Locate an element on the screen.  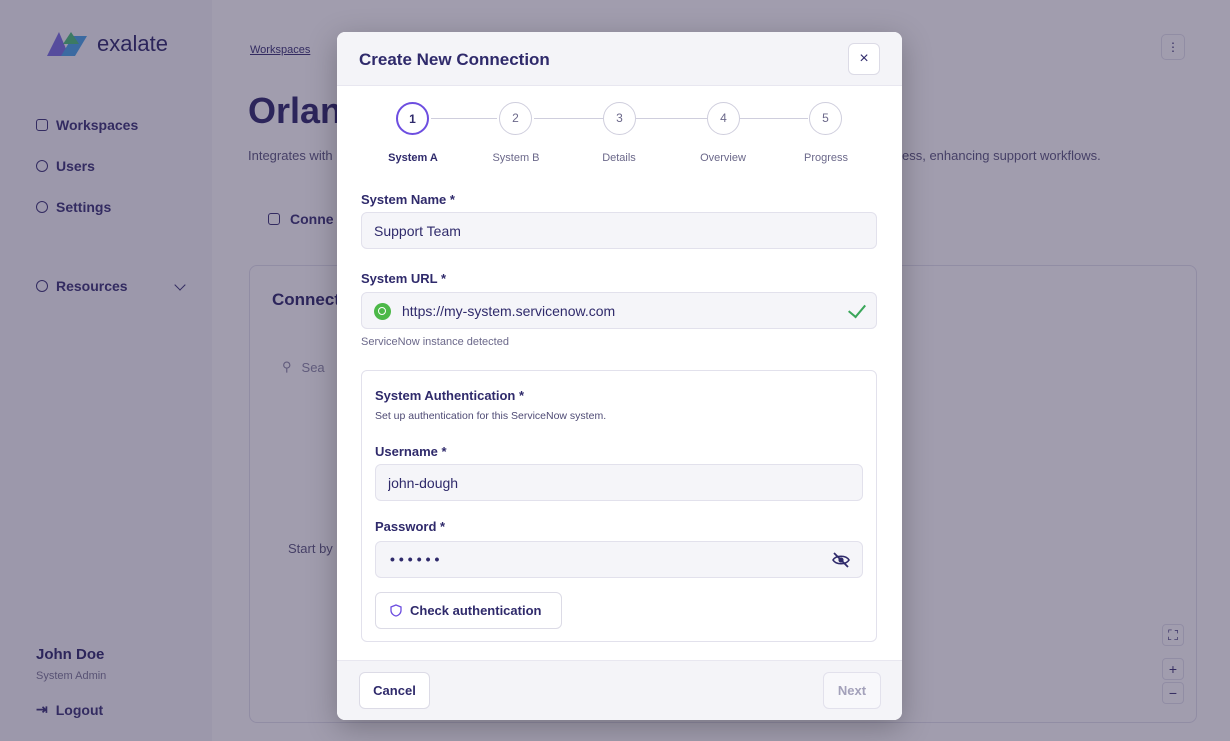
step-1-circle: 1 is located at coordinates (412, 118).